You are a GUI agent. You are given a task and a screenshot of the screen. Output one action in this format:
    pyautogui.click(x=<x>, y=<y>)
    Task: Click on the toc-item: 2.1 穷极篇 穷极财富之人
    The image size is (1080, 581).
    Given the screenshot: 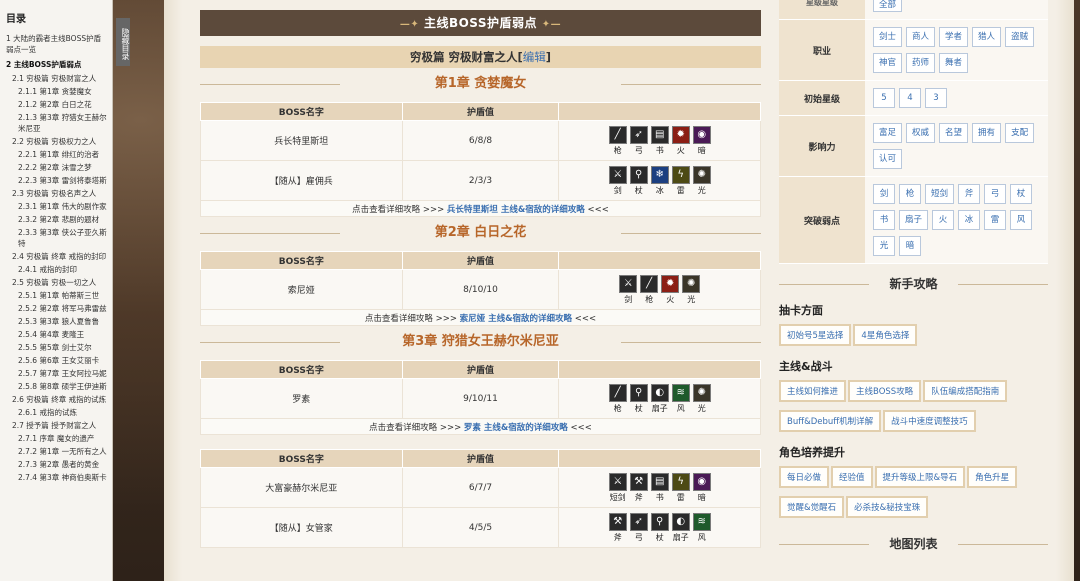 What is the action you would take?
    pyautogui.click(x=56, y=78)
    